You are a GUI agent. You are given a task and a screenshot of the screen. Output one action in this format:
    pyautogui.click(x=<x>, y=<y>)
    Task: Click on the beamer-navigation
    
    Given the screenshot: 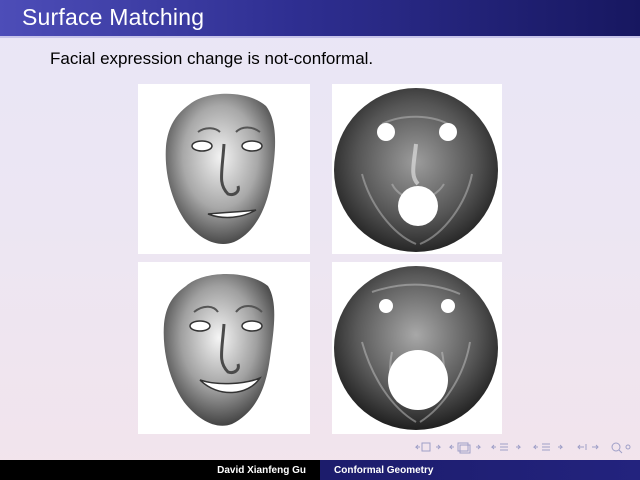 What is the action you would take?
    pyautogui.click(x=525, y=447)
    